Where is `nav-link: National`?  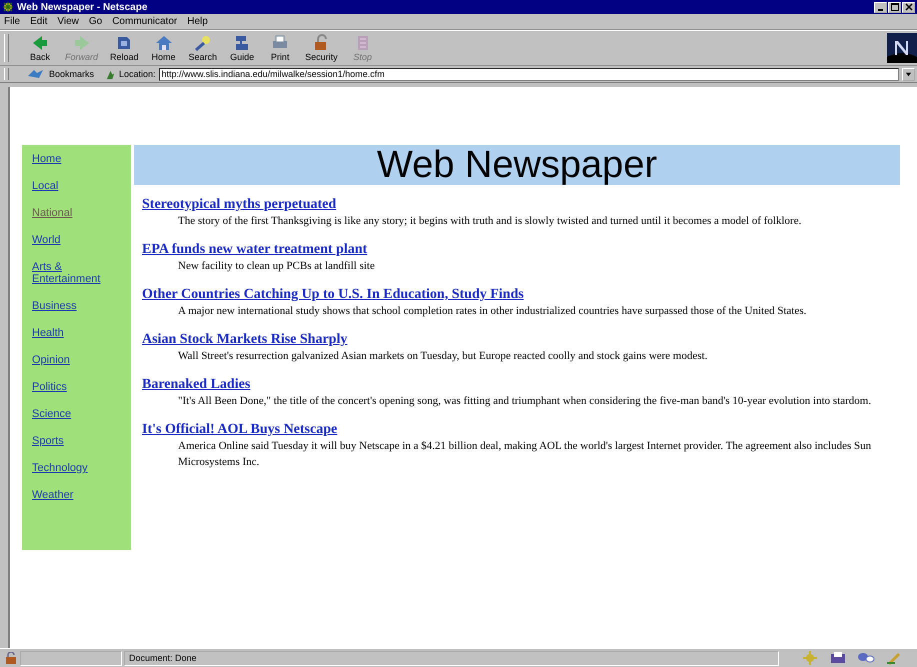
nav-link: National is located at coordinates (72, 213).